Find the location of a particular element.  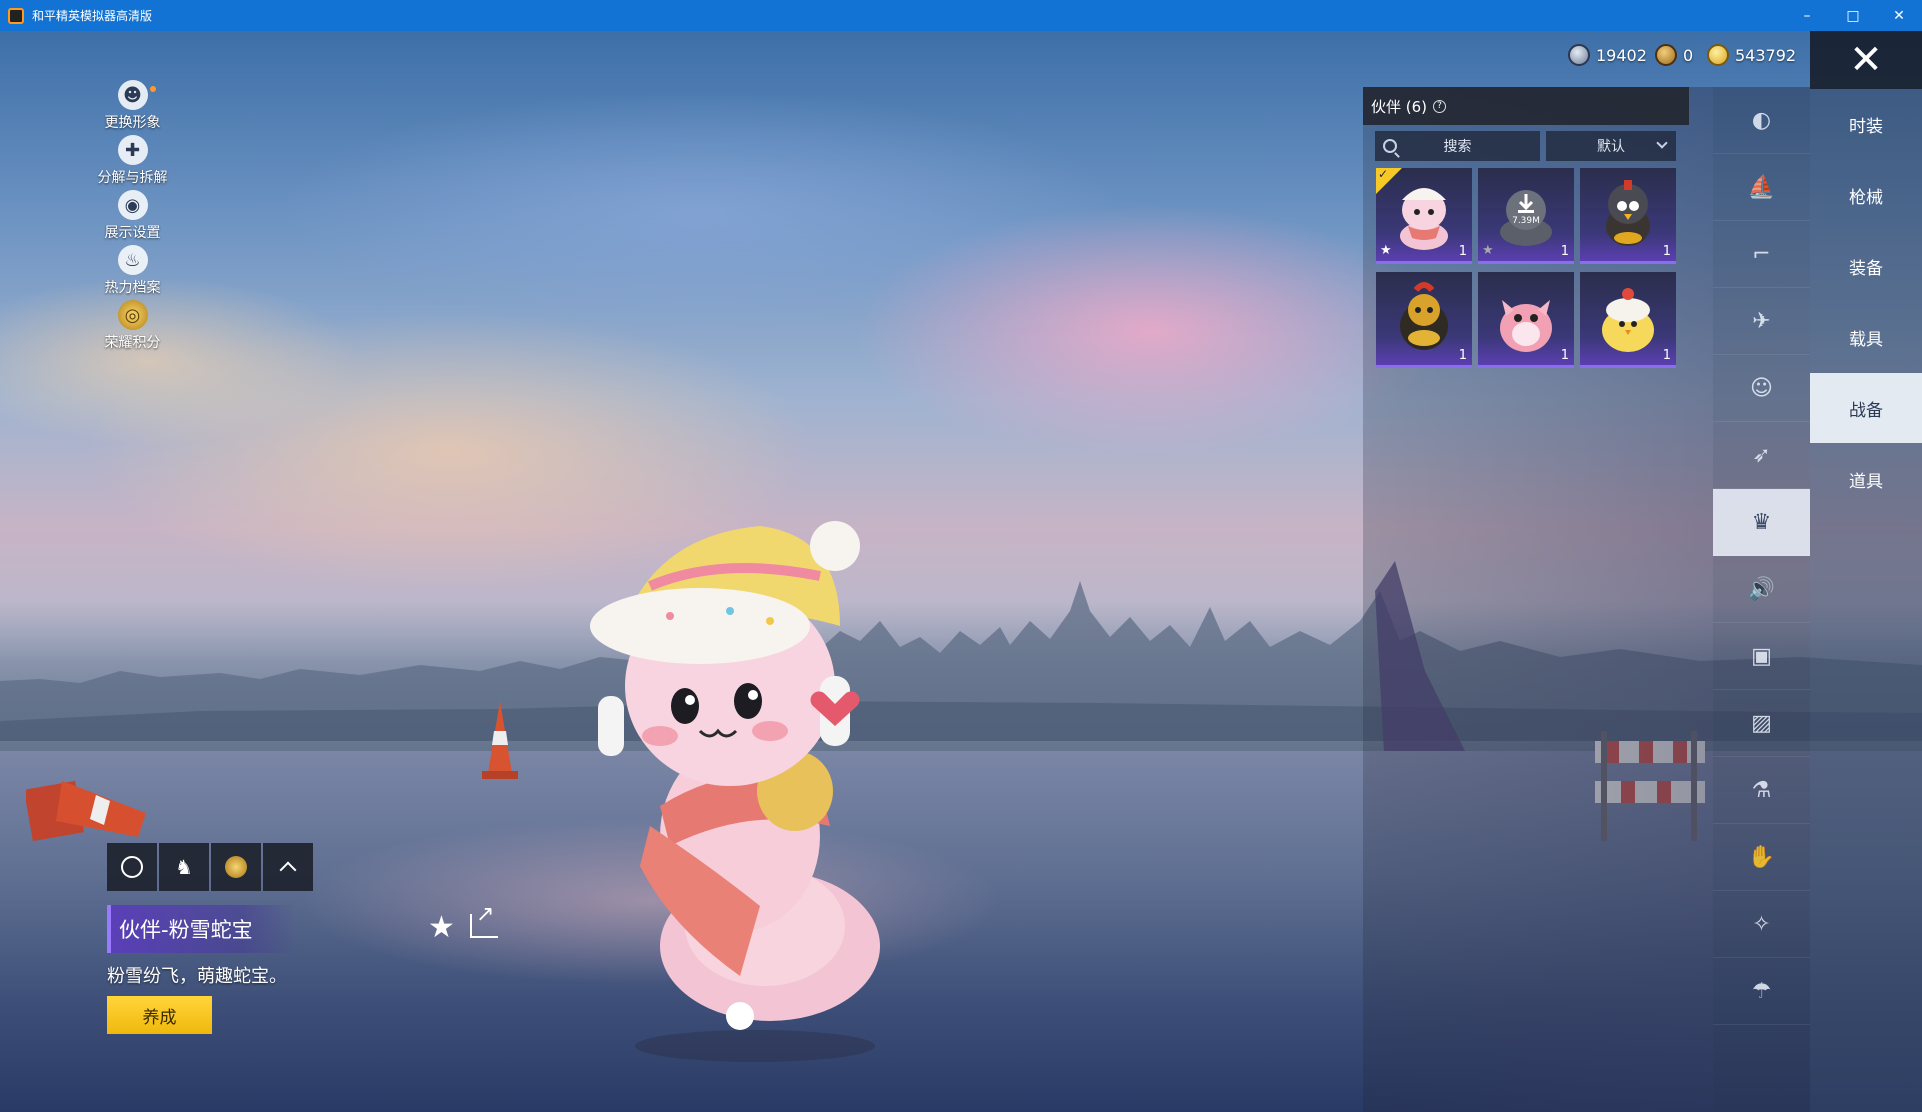

notification-dot is located at coordinates (153, 89).